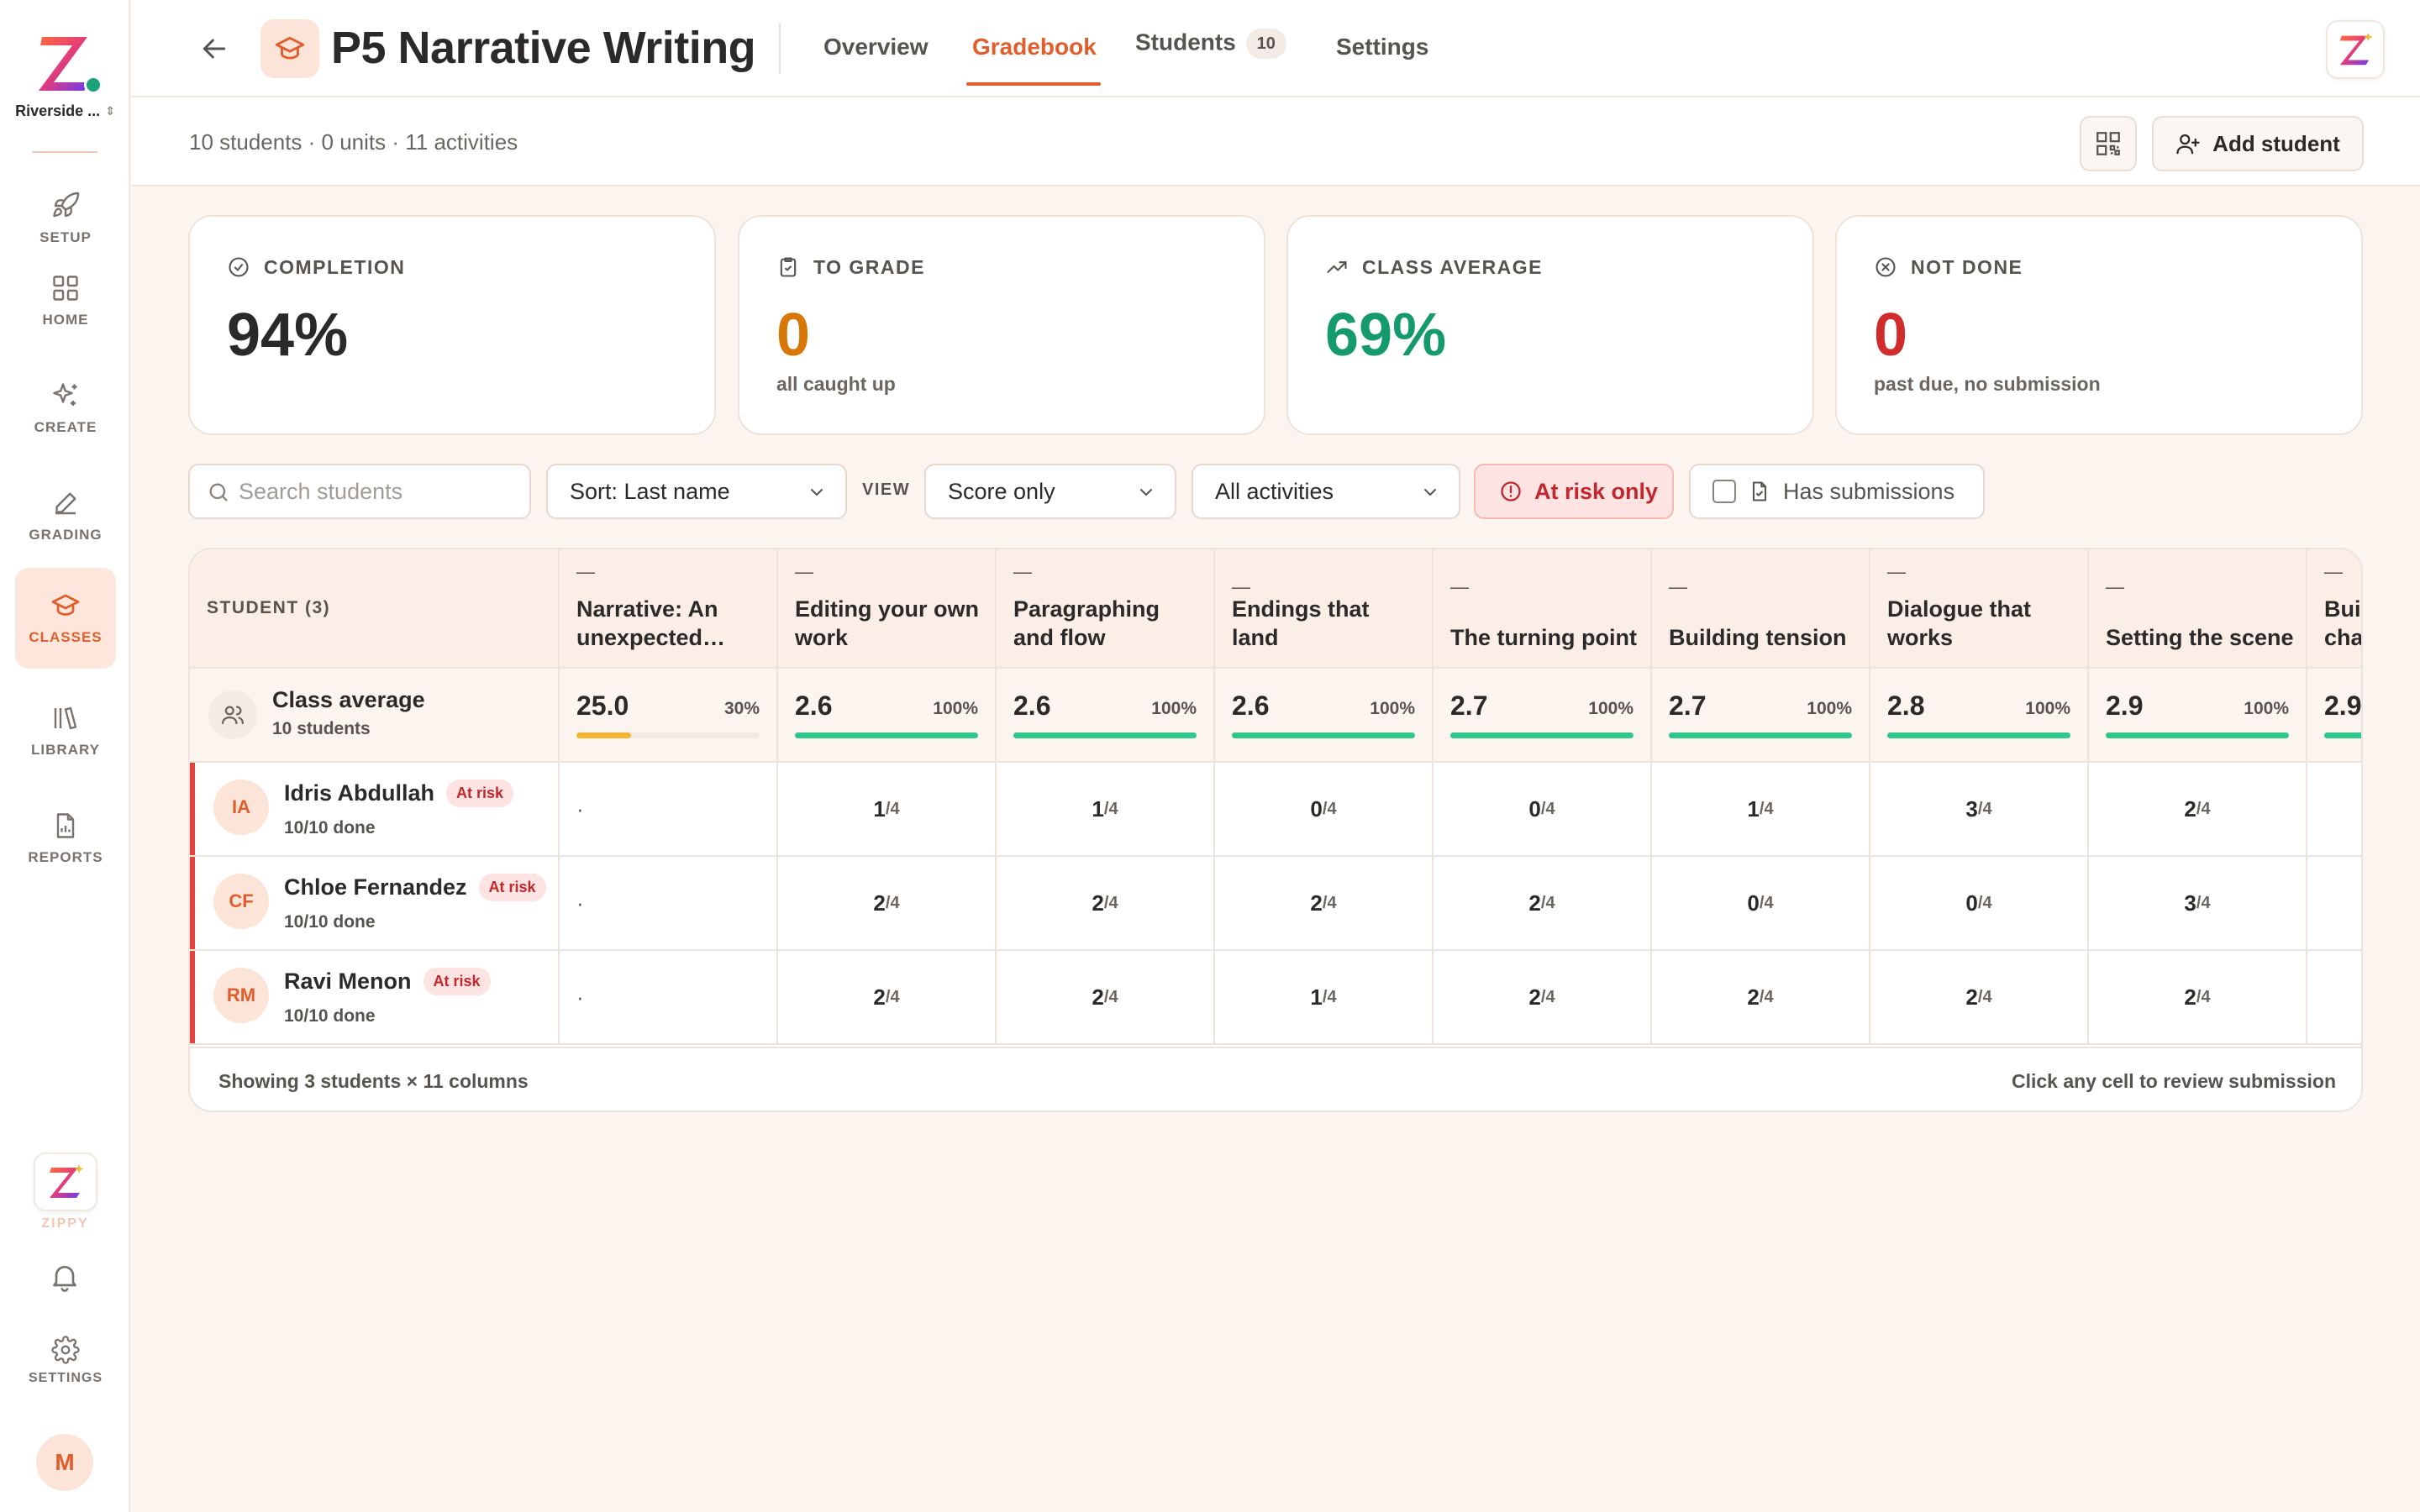 The height and width of the screenshot is (1512, 2420). I want to click on activity-column-header: — Dialogue that works, so click(1980, 608).